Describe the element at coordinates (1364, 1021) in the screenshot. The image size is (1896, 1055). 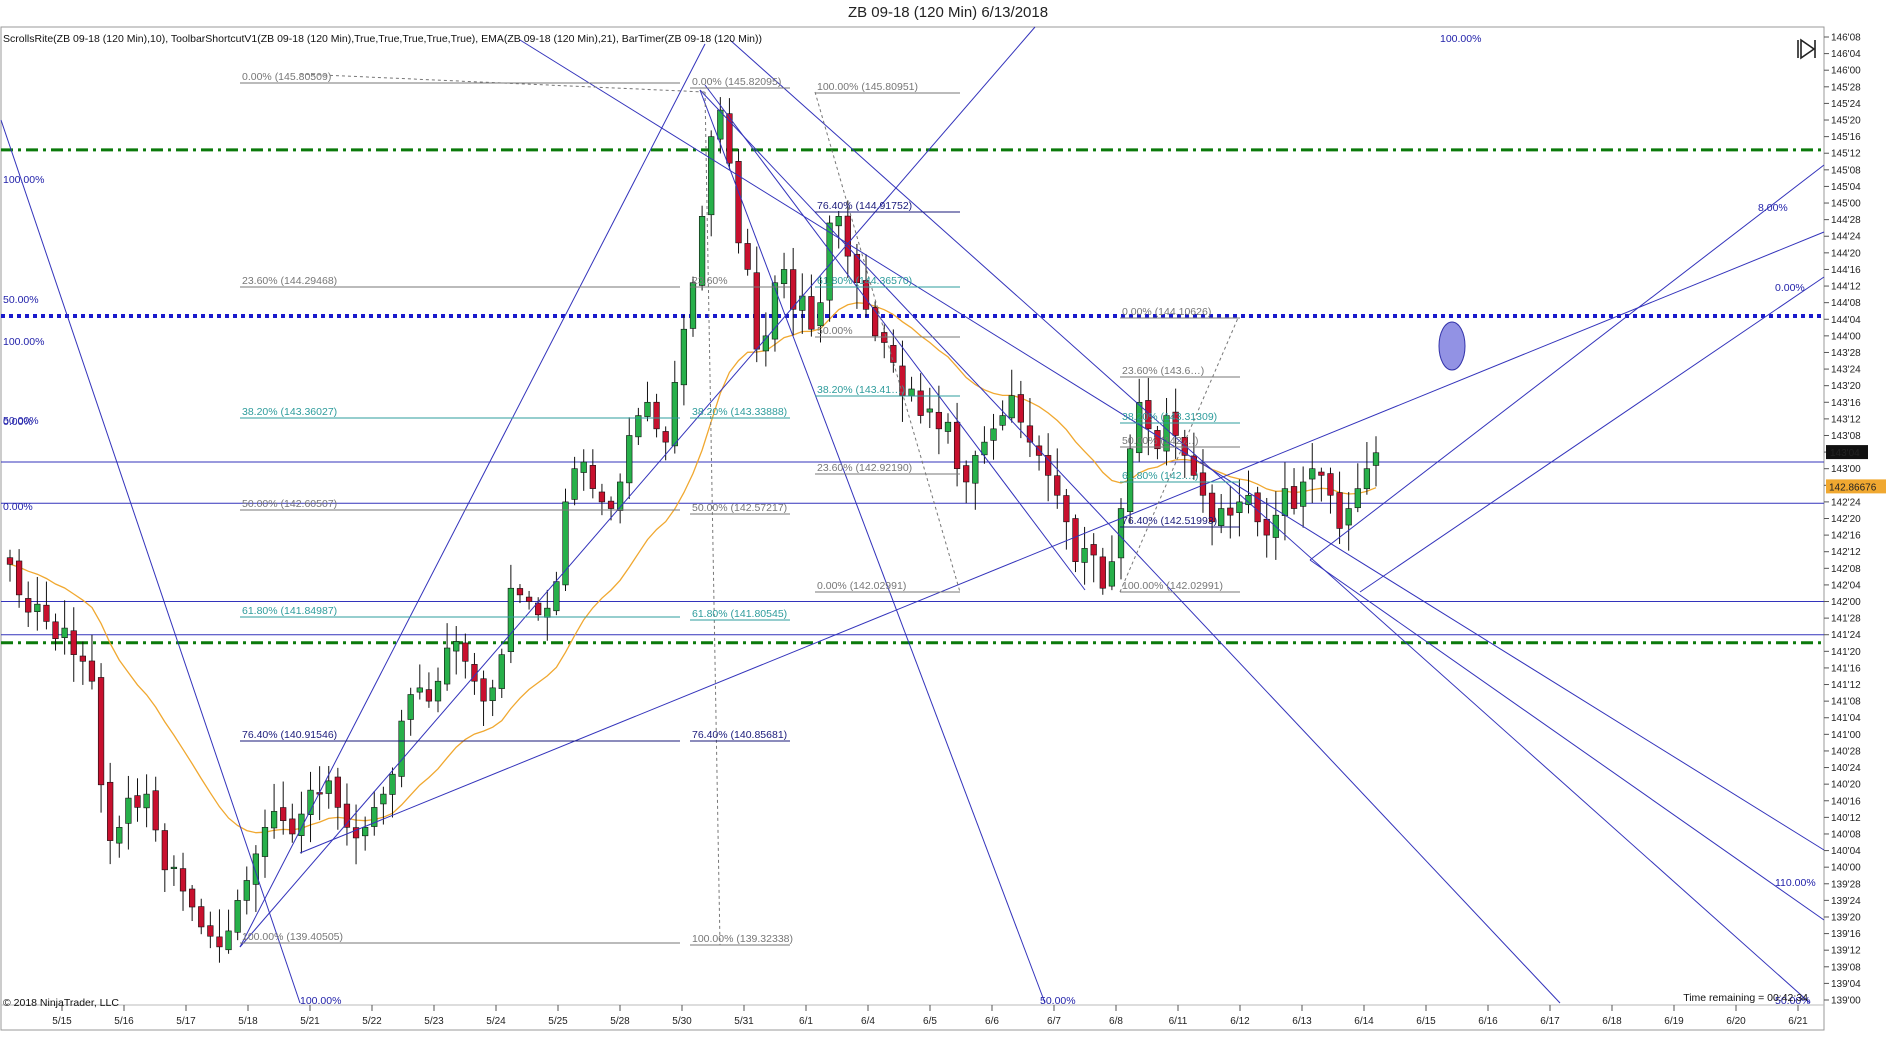
I see `time-tick-label: 6/14` at that location.